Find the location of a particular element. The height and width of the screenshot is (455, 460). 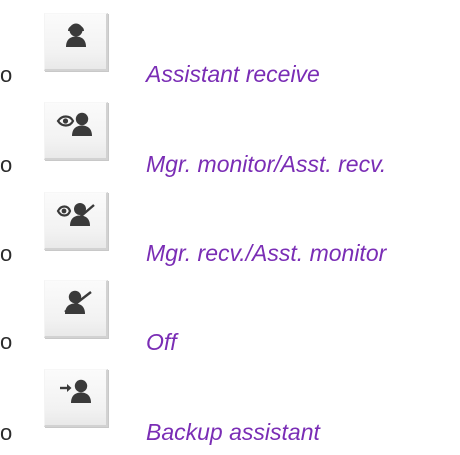

eye-person-headset-slash-icon is located at coordinates (75, 214).